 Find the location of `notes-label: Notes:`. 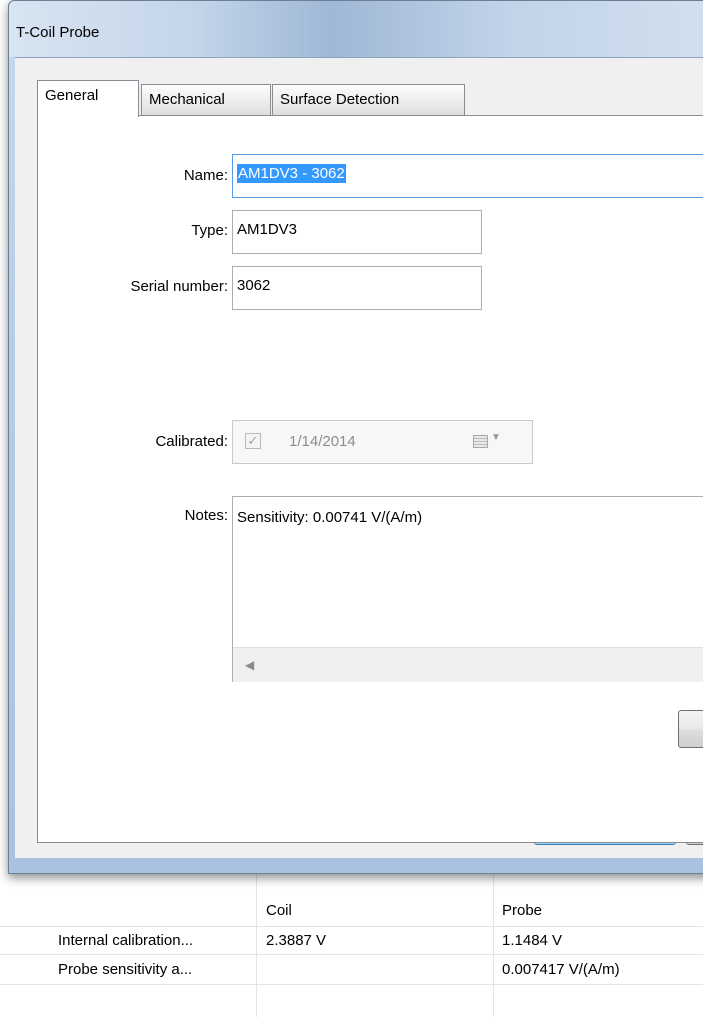

notes-label: Notes: is located at coordinates (206, 515).